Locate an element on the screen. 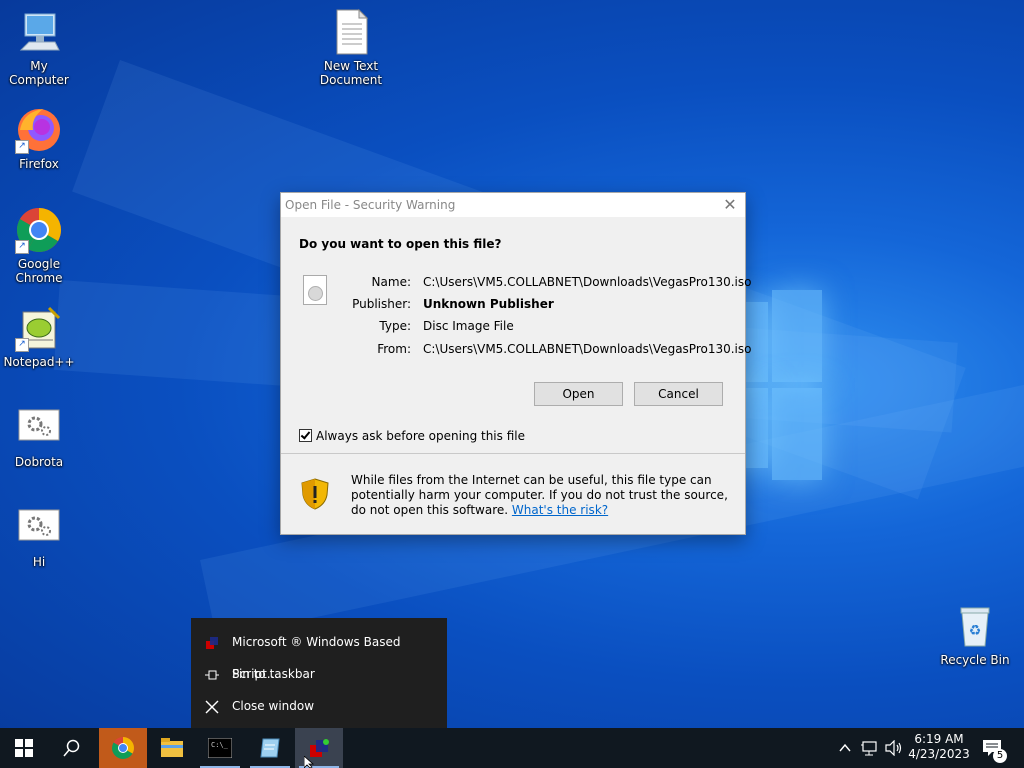  desktop-icon-label: My Computer is located at coordinates (39, 73).